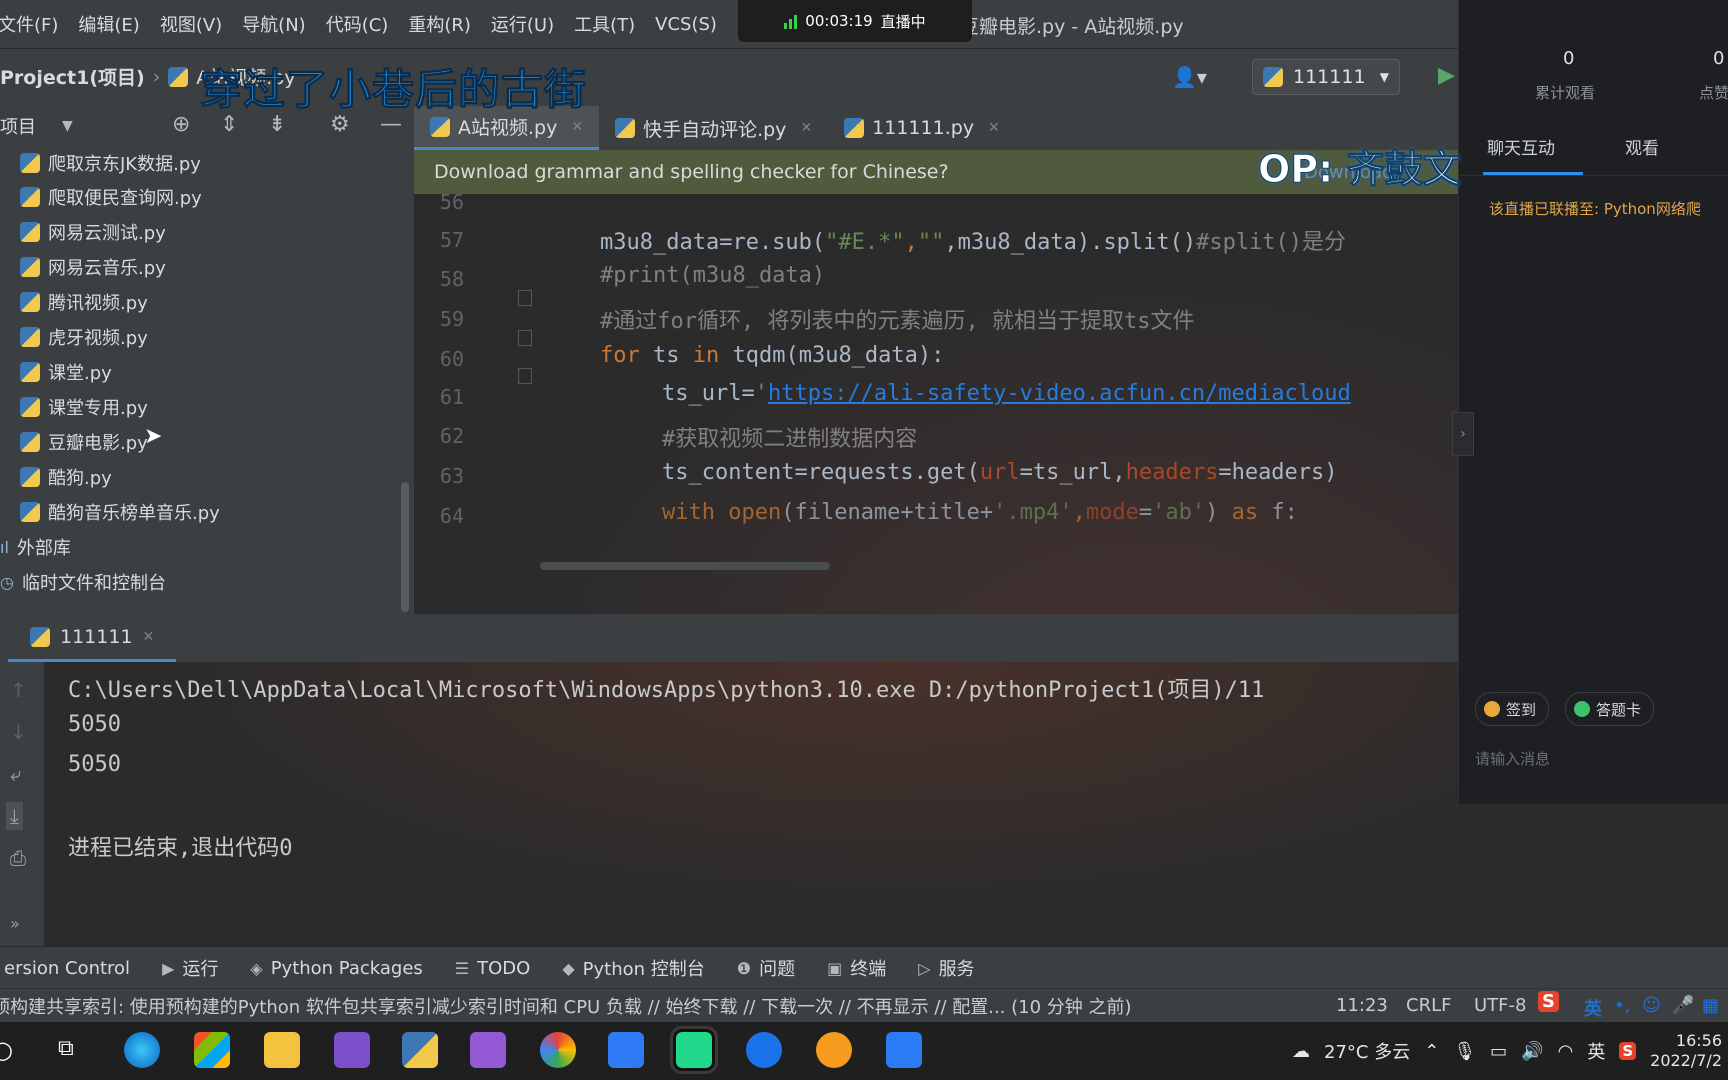  What do you see at coordinates (405, 547) in the screenshot?
I see `scrollbar-thumb` at bounding box center [405, 547].